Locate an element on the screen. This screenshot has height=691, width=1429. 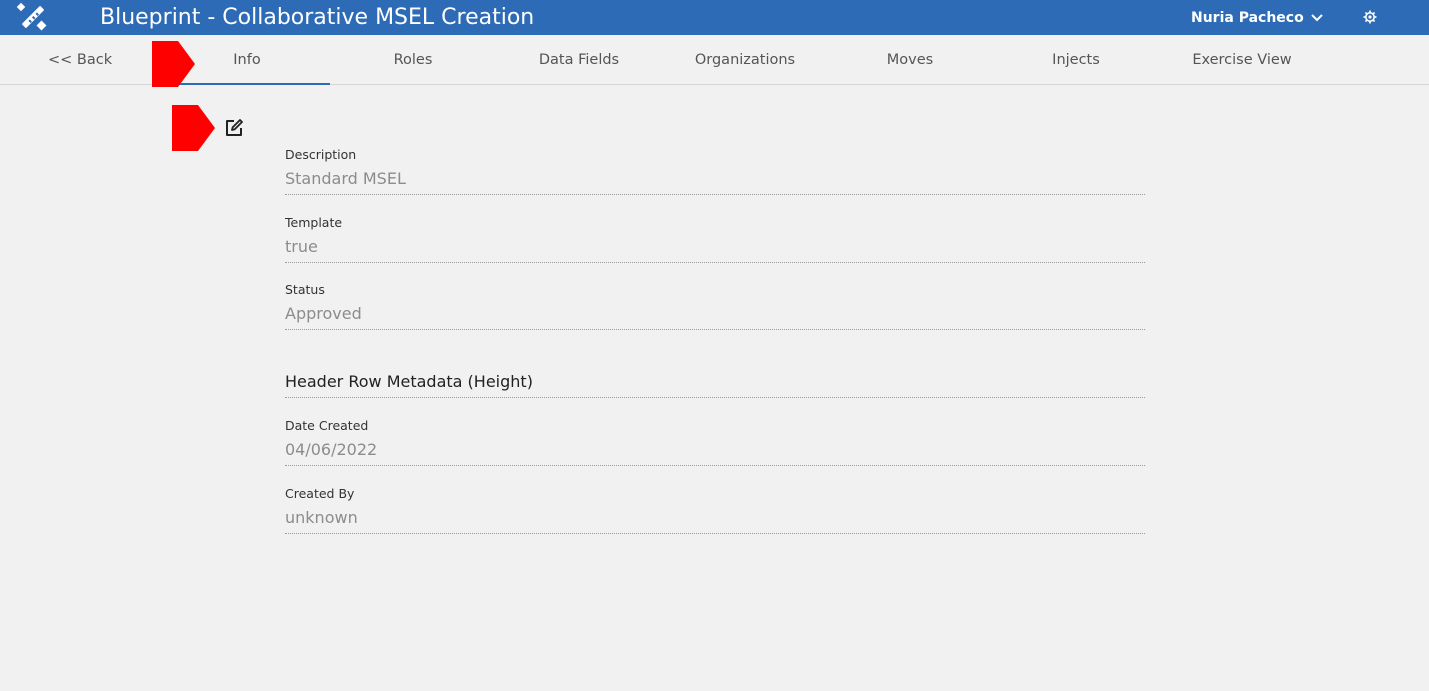
chevron-down-icon is located at coordinates (1317, 18).